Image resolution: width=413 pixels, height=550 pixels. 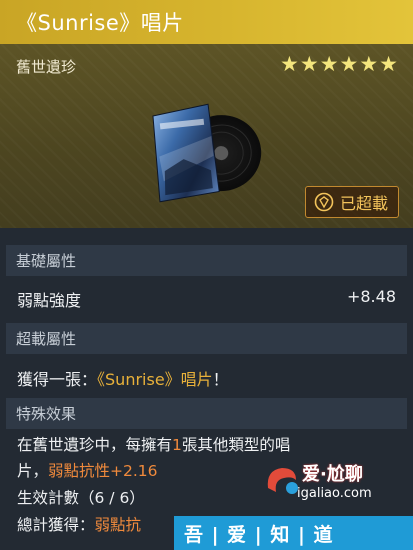 What do you see at coordinates (49, 300) in the screenshot?
I see `weakness-strength-label: 弱點強度` at bounding box center [49, 300].